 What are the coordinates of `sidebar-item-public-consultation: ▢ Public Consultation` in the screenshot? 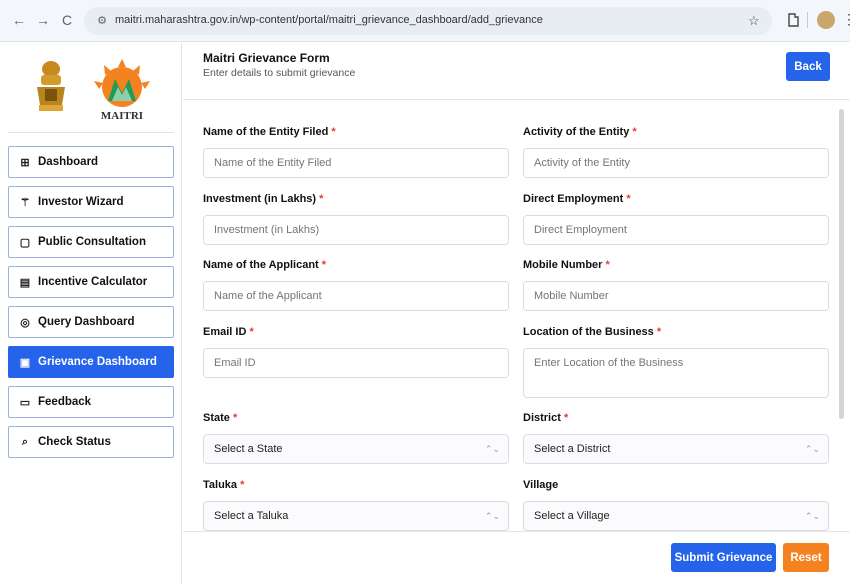 It's located at (91, 242).